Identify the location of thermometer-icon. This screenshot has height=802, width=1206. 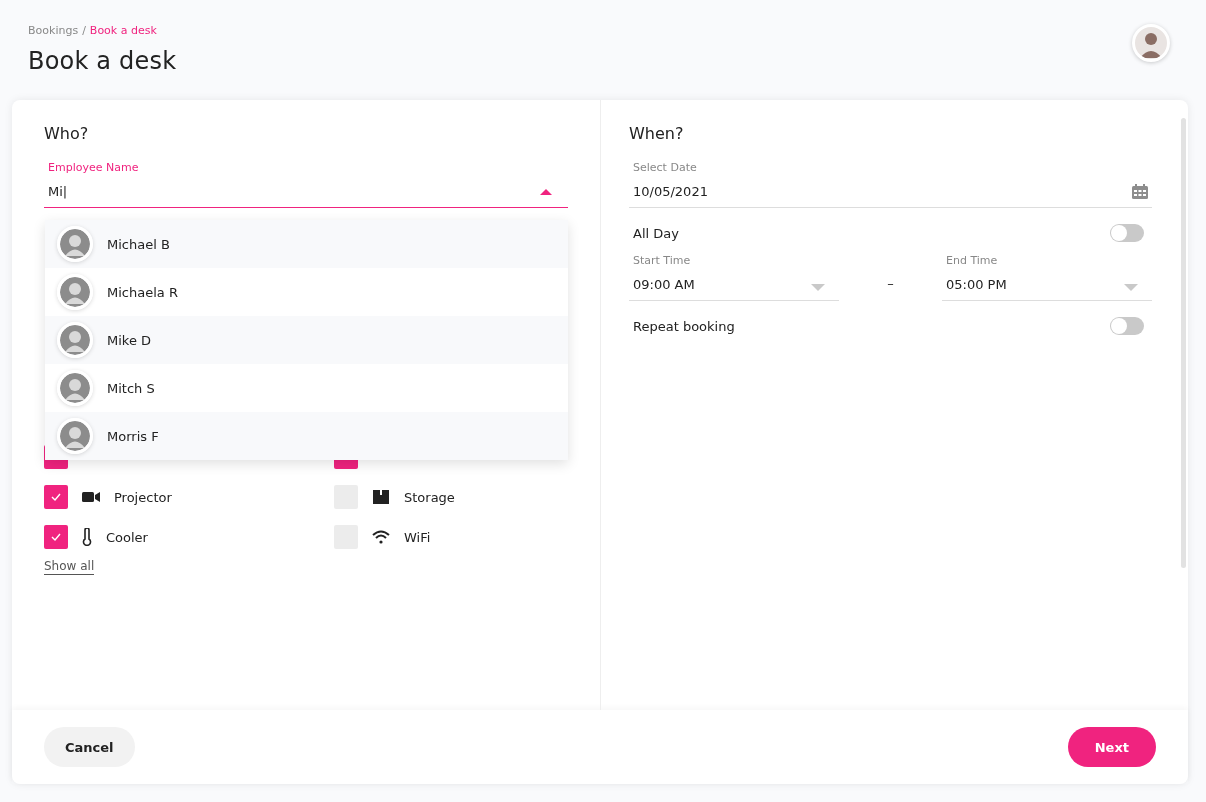
(87, 537).